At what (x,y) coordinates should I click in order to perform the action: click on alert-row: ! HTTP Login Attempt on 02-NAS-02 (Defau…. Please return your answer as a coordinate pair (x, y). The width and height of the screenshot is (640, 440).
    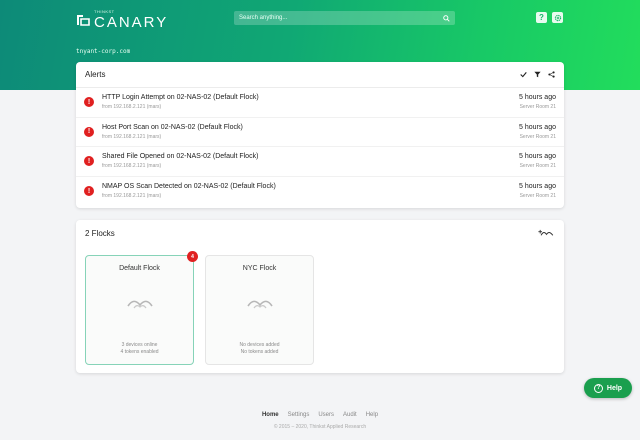
    Looking at the image, I should click on (320, 103).